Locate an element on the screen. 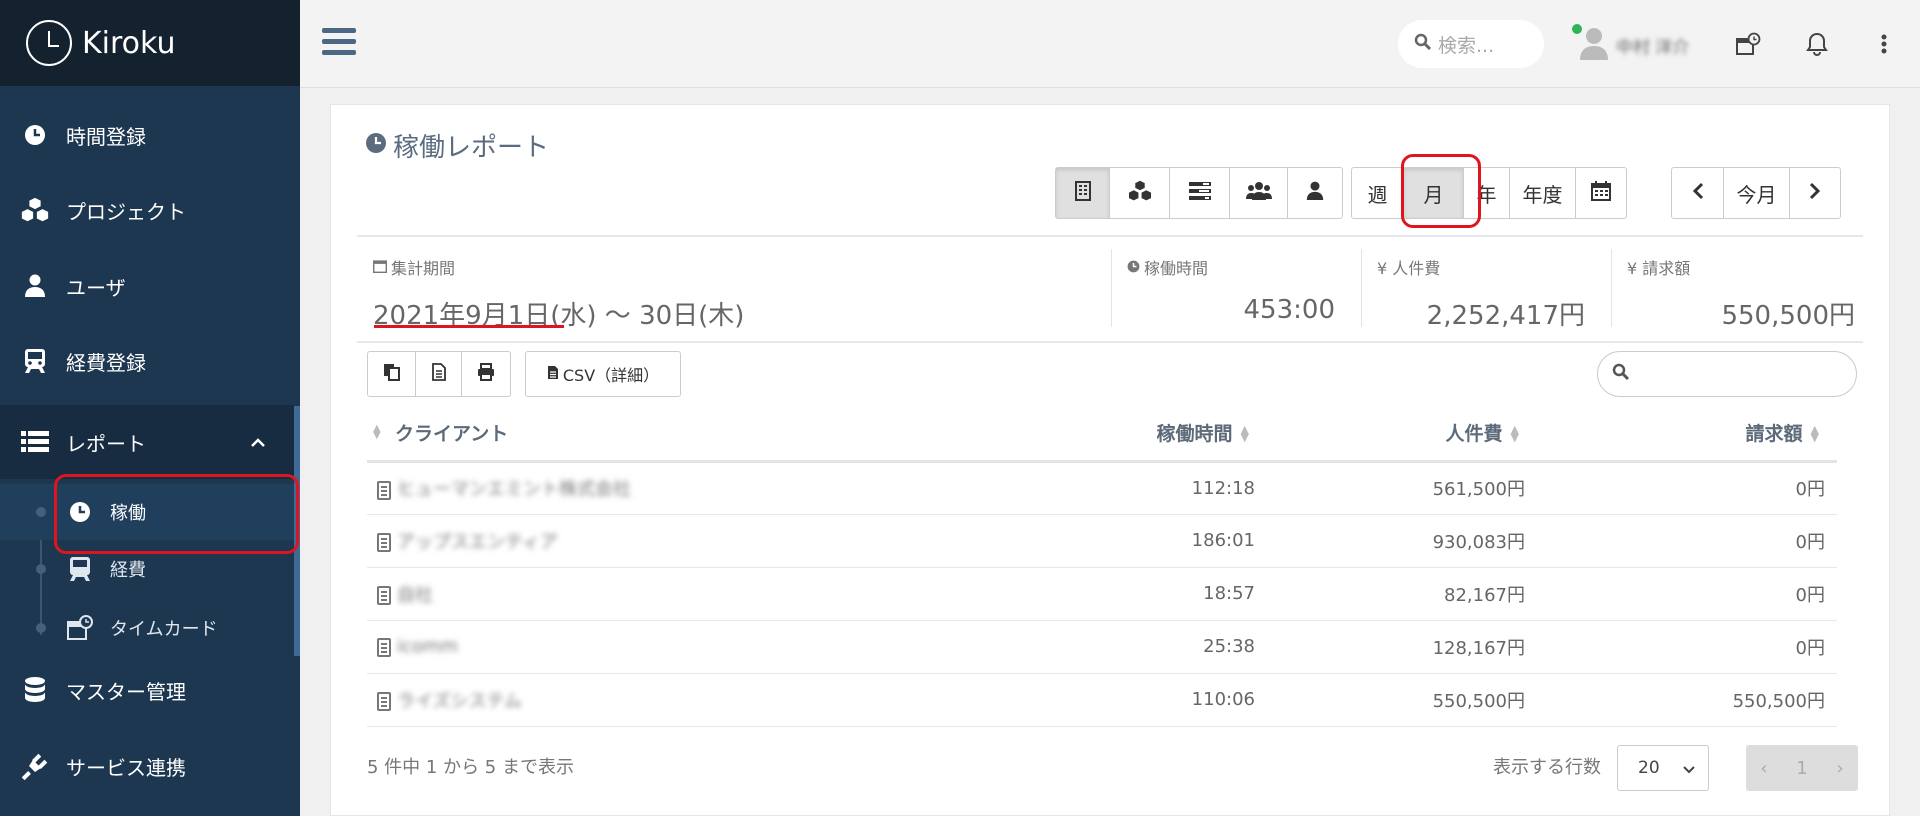 The height and width of the screenshot is (816, 1920). sidebar-item-projects: プロジェクト is located at coordinates (150, 210).